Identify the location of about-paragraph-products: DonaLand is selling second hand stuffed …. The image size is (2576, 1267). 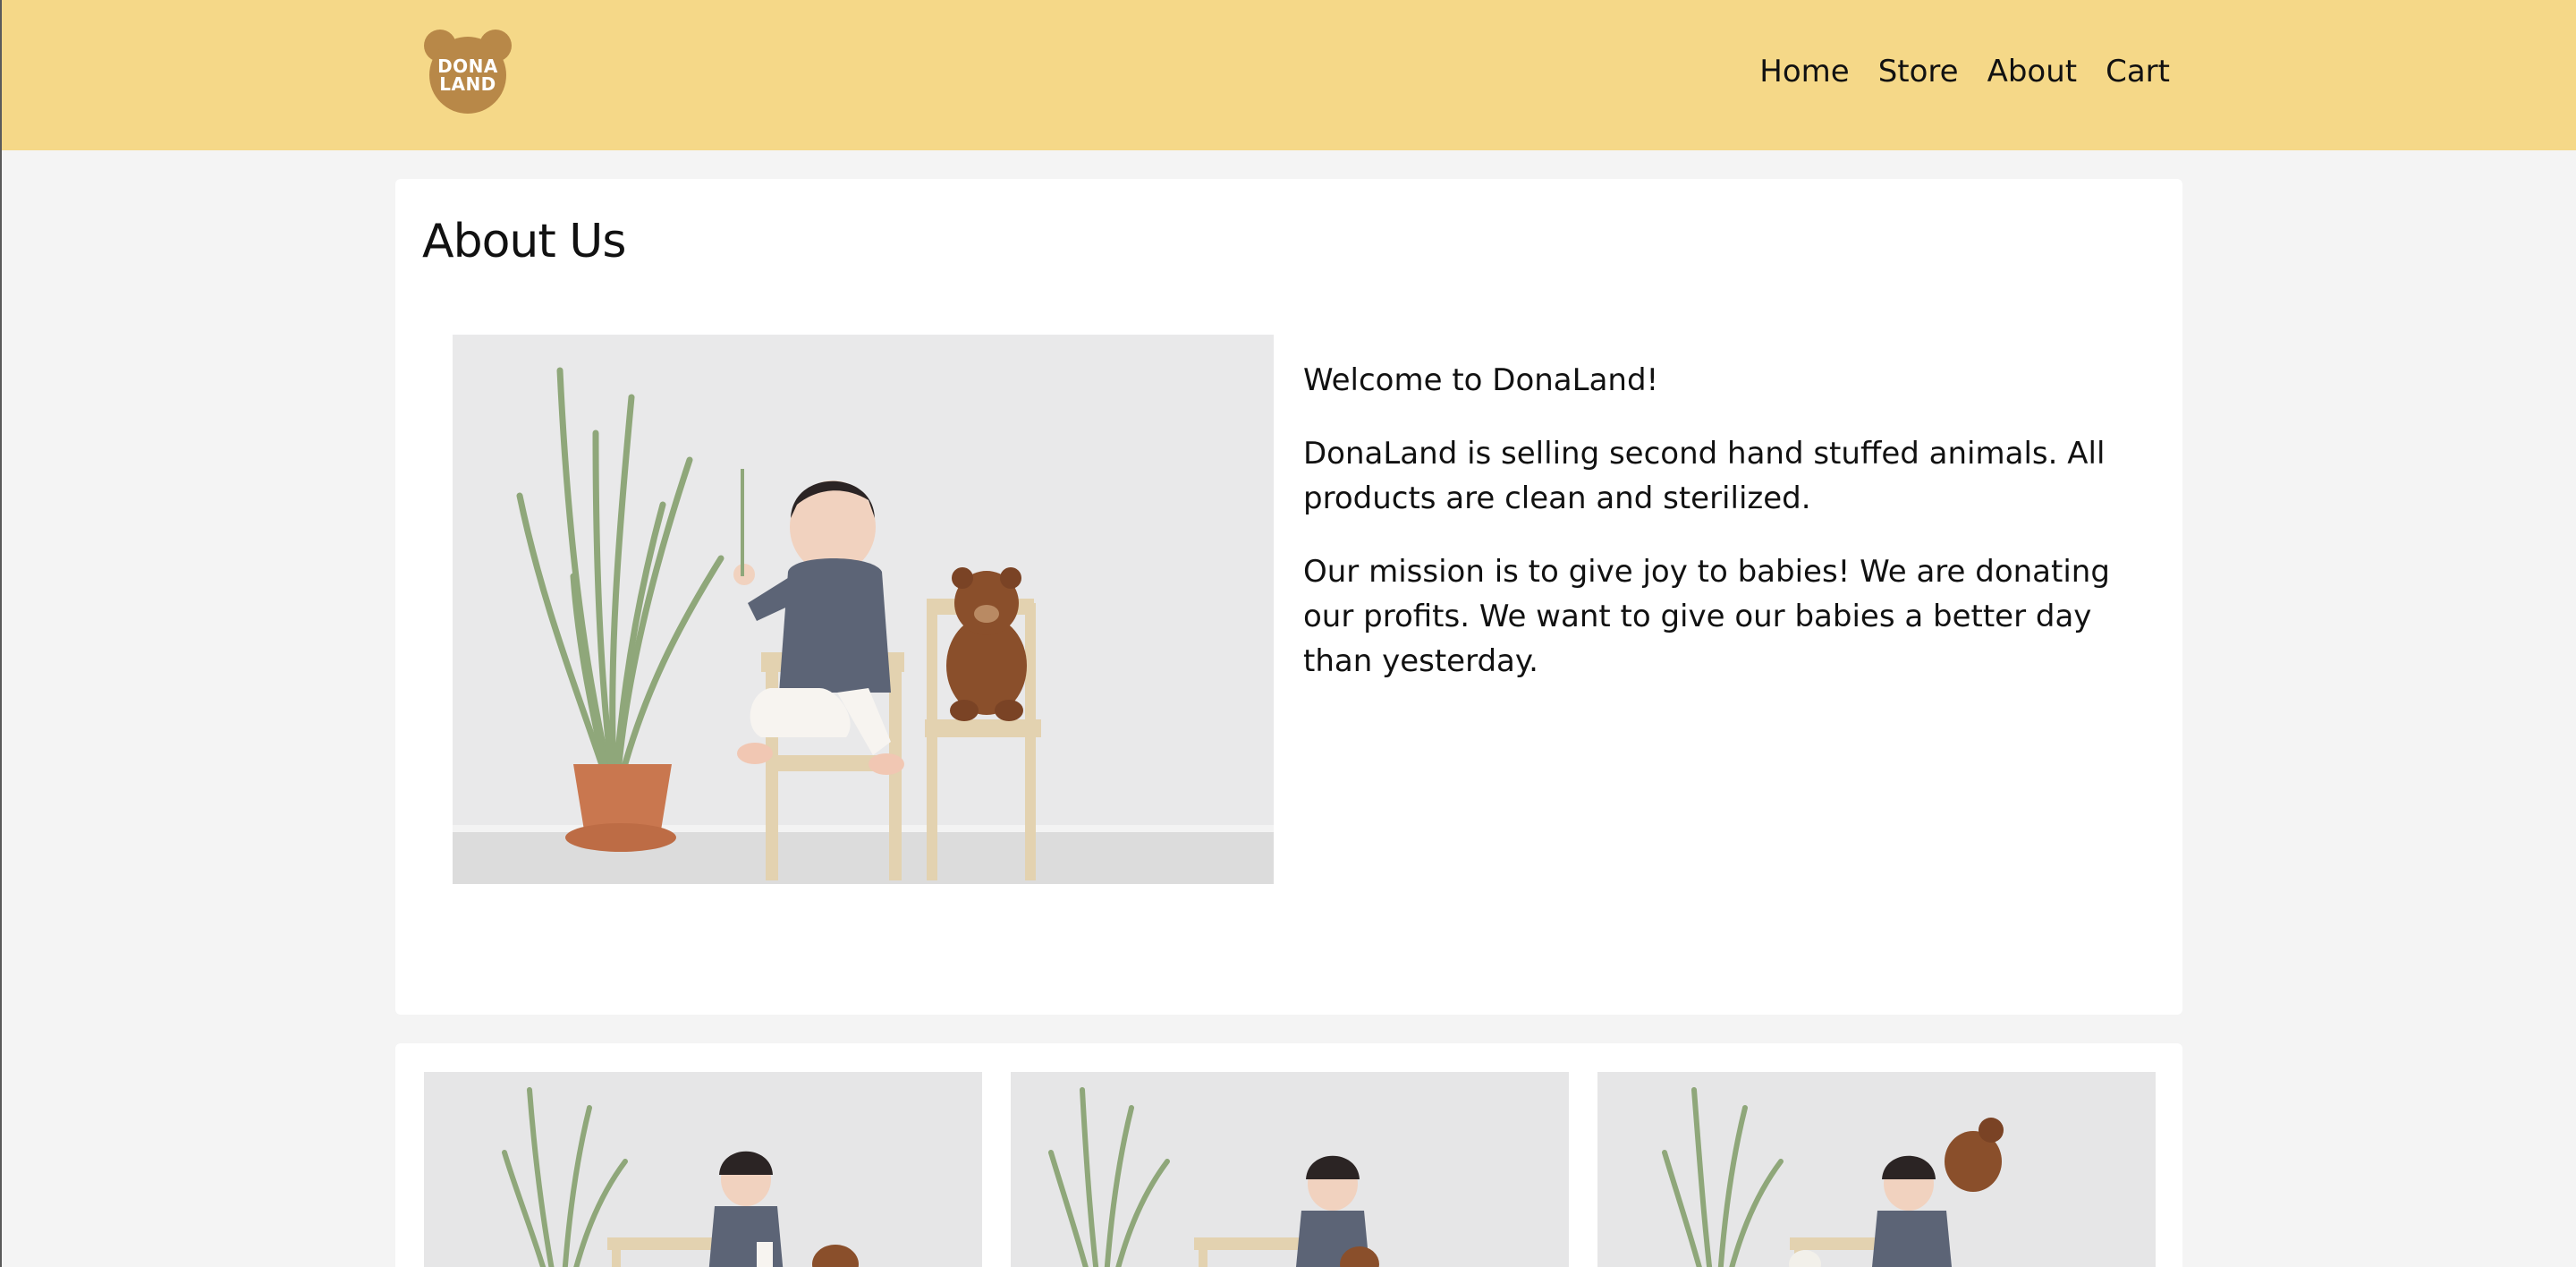
(1704, 476).